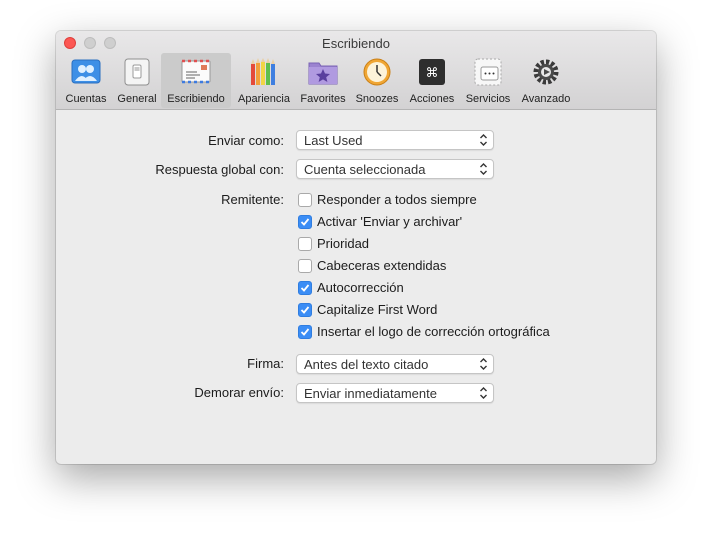  What do you see at coordinates (323, 99) in the screenshot?
I see `toolbar-label: Favorites` at bounding box center [323, 99].